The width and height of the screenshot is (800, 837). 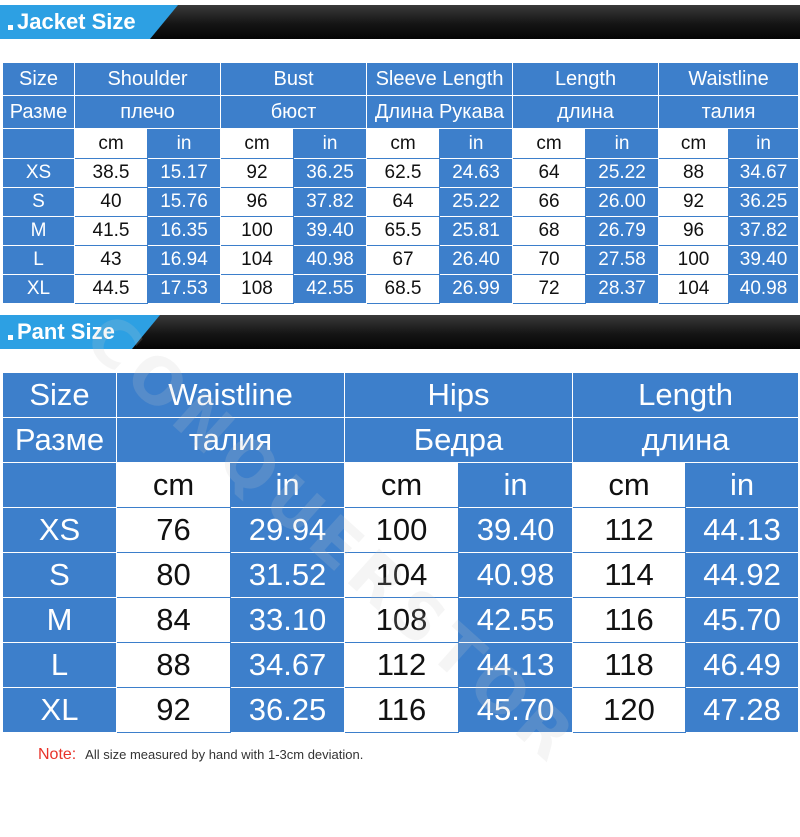 I want to click on value-cell: 29.94, so click(x=287, y=530).